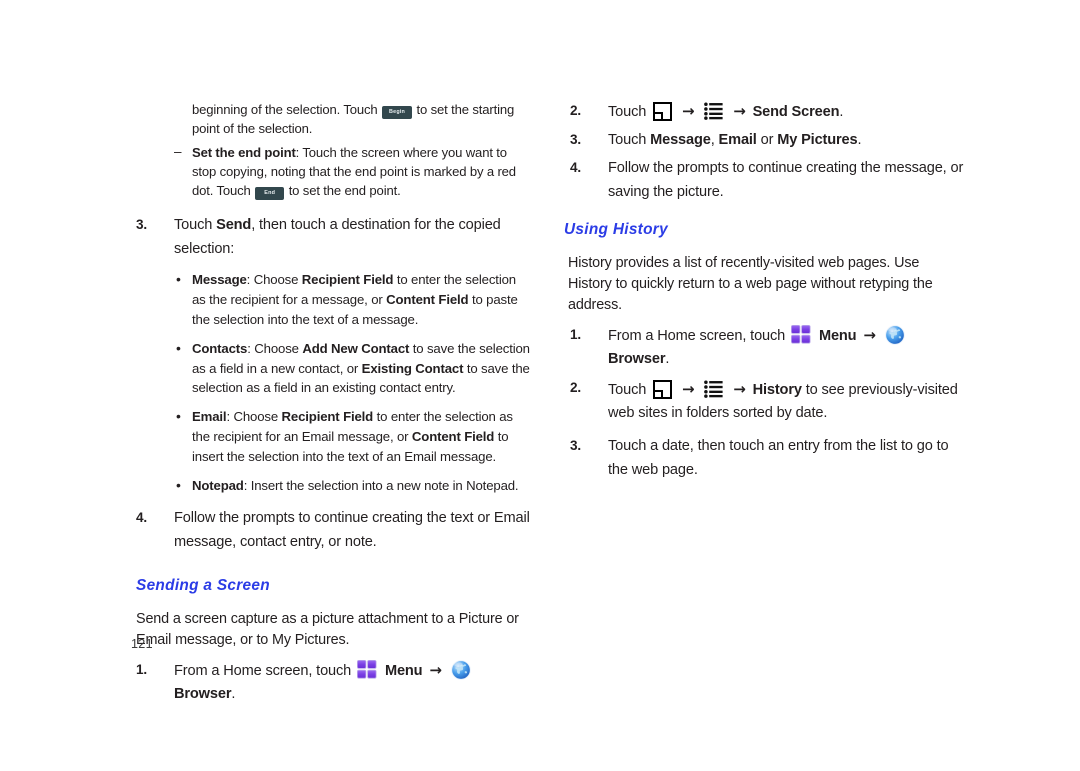 The height and width of the screenshot is (771, 1080). I want to click on sending-step-1-pre: From a Home screen, touch, so click(263, 671).